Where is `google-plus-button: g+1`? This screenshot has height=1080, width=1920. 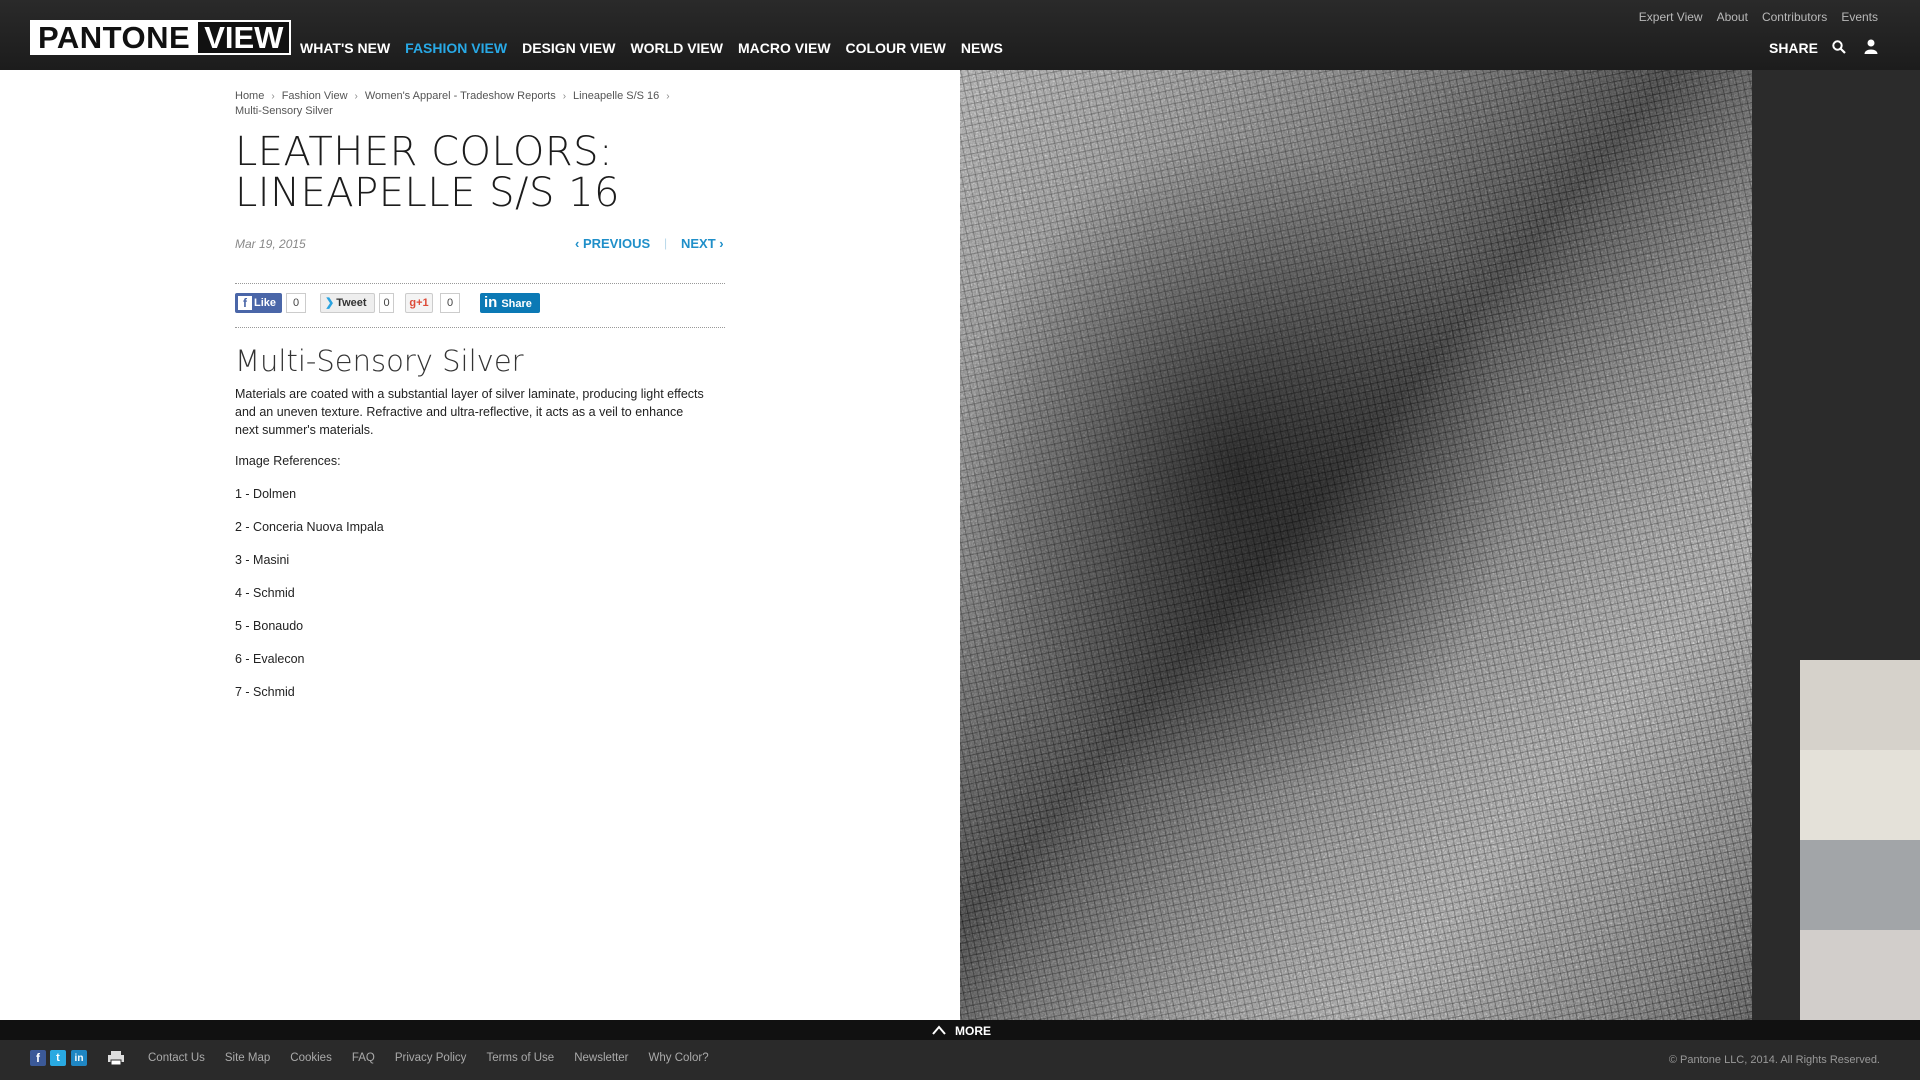 google-plus-button: g+1 is located at coordinates (419, 303).